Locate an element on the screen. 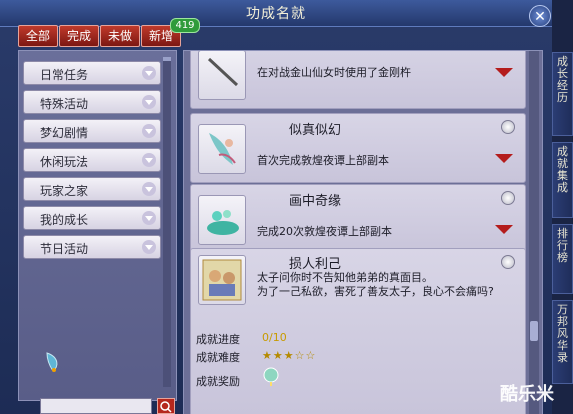  rtab-achievement-collection: 成就集成 is located at coordinates (562, 180).